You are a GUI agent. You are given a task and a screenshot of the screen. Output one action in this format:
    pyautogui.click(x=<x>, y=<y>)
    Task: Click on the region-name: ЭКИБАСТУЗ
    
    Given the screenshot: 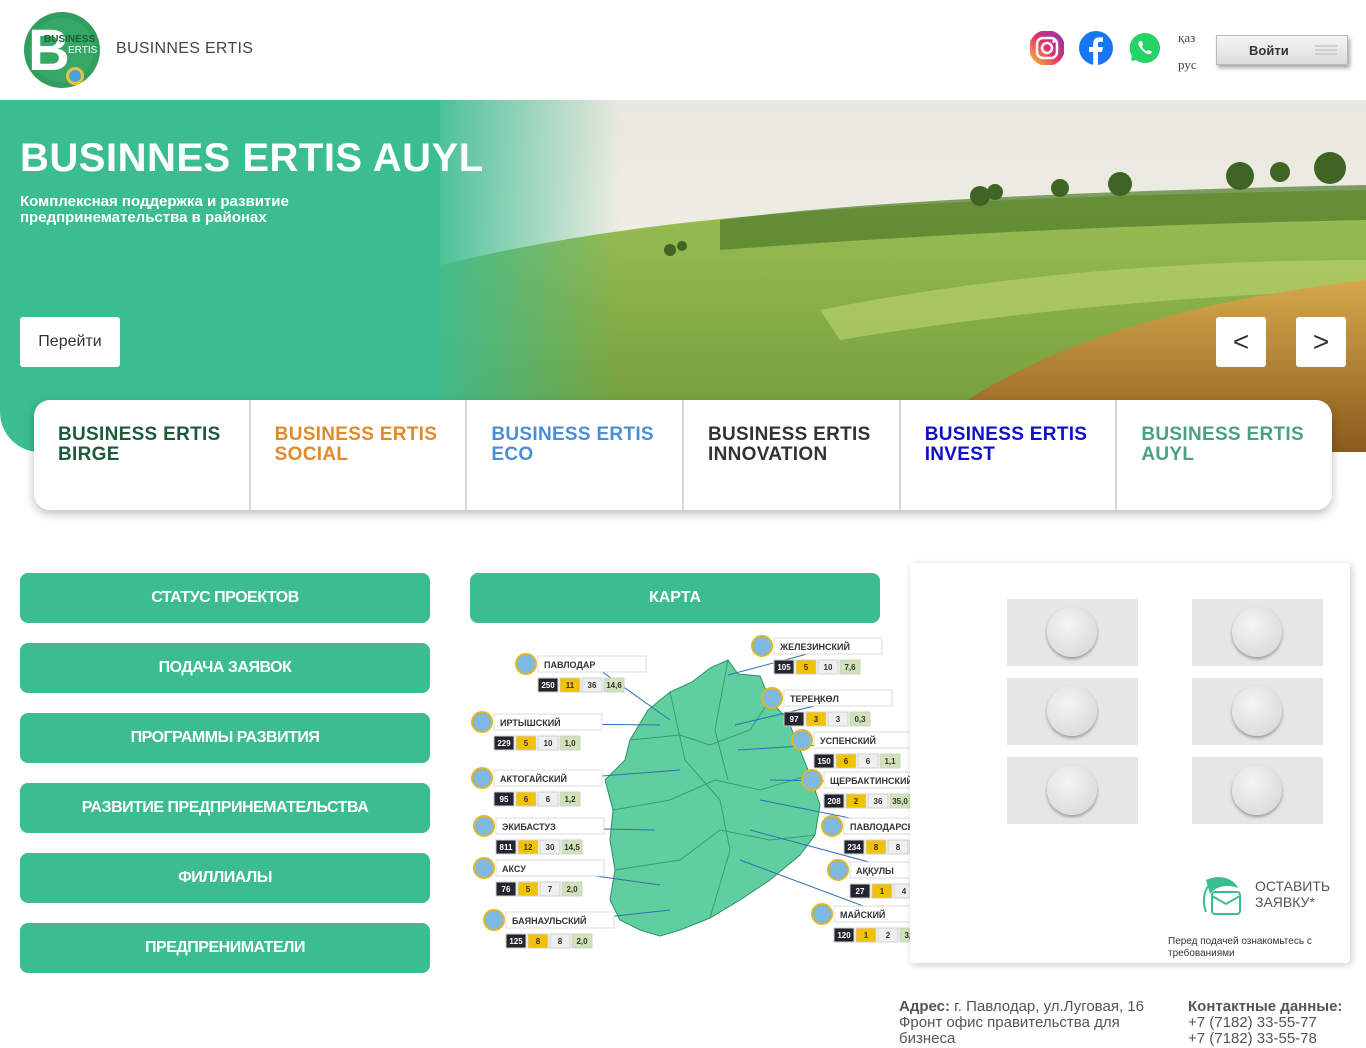 What is the action you would take?
    pyautogui.click(x=529, y=827)
    